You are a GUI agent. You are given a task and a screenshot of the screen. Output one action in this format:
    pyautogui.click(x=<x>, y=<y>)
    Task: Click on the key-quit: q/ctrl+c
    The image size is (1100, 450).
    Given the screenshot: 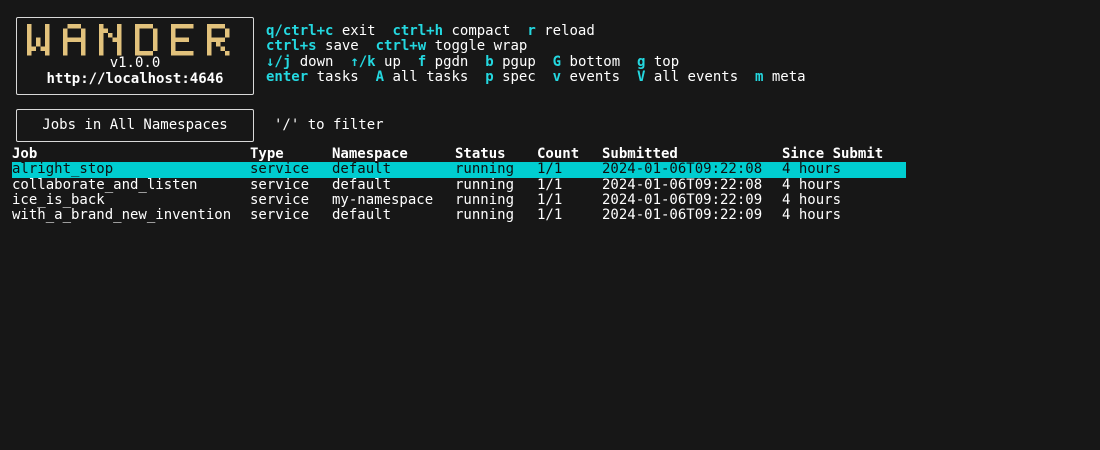 What is the action you would take?
    pyautogui.click(x=299, y=31)
    